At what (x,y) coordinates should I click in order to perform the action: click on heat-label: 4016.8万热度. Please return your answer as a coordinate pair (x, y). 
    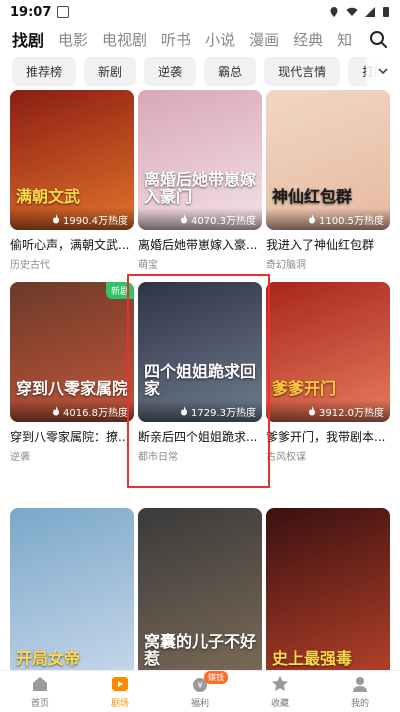
    Looking at the image, I should click on (72, 411).